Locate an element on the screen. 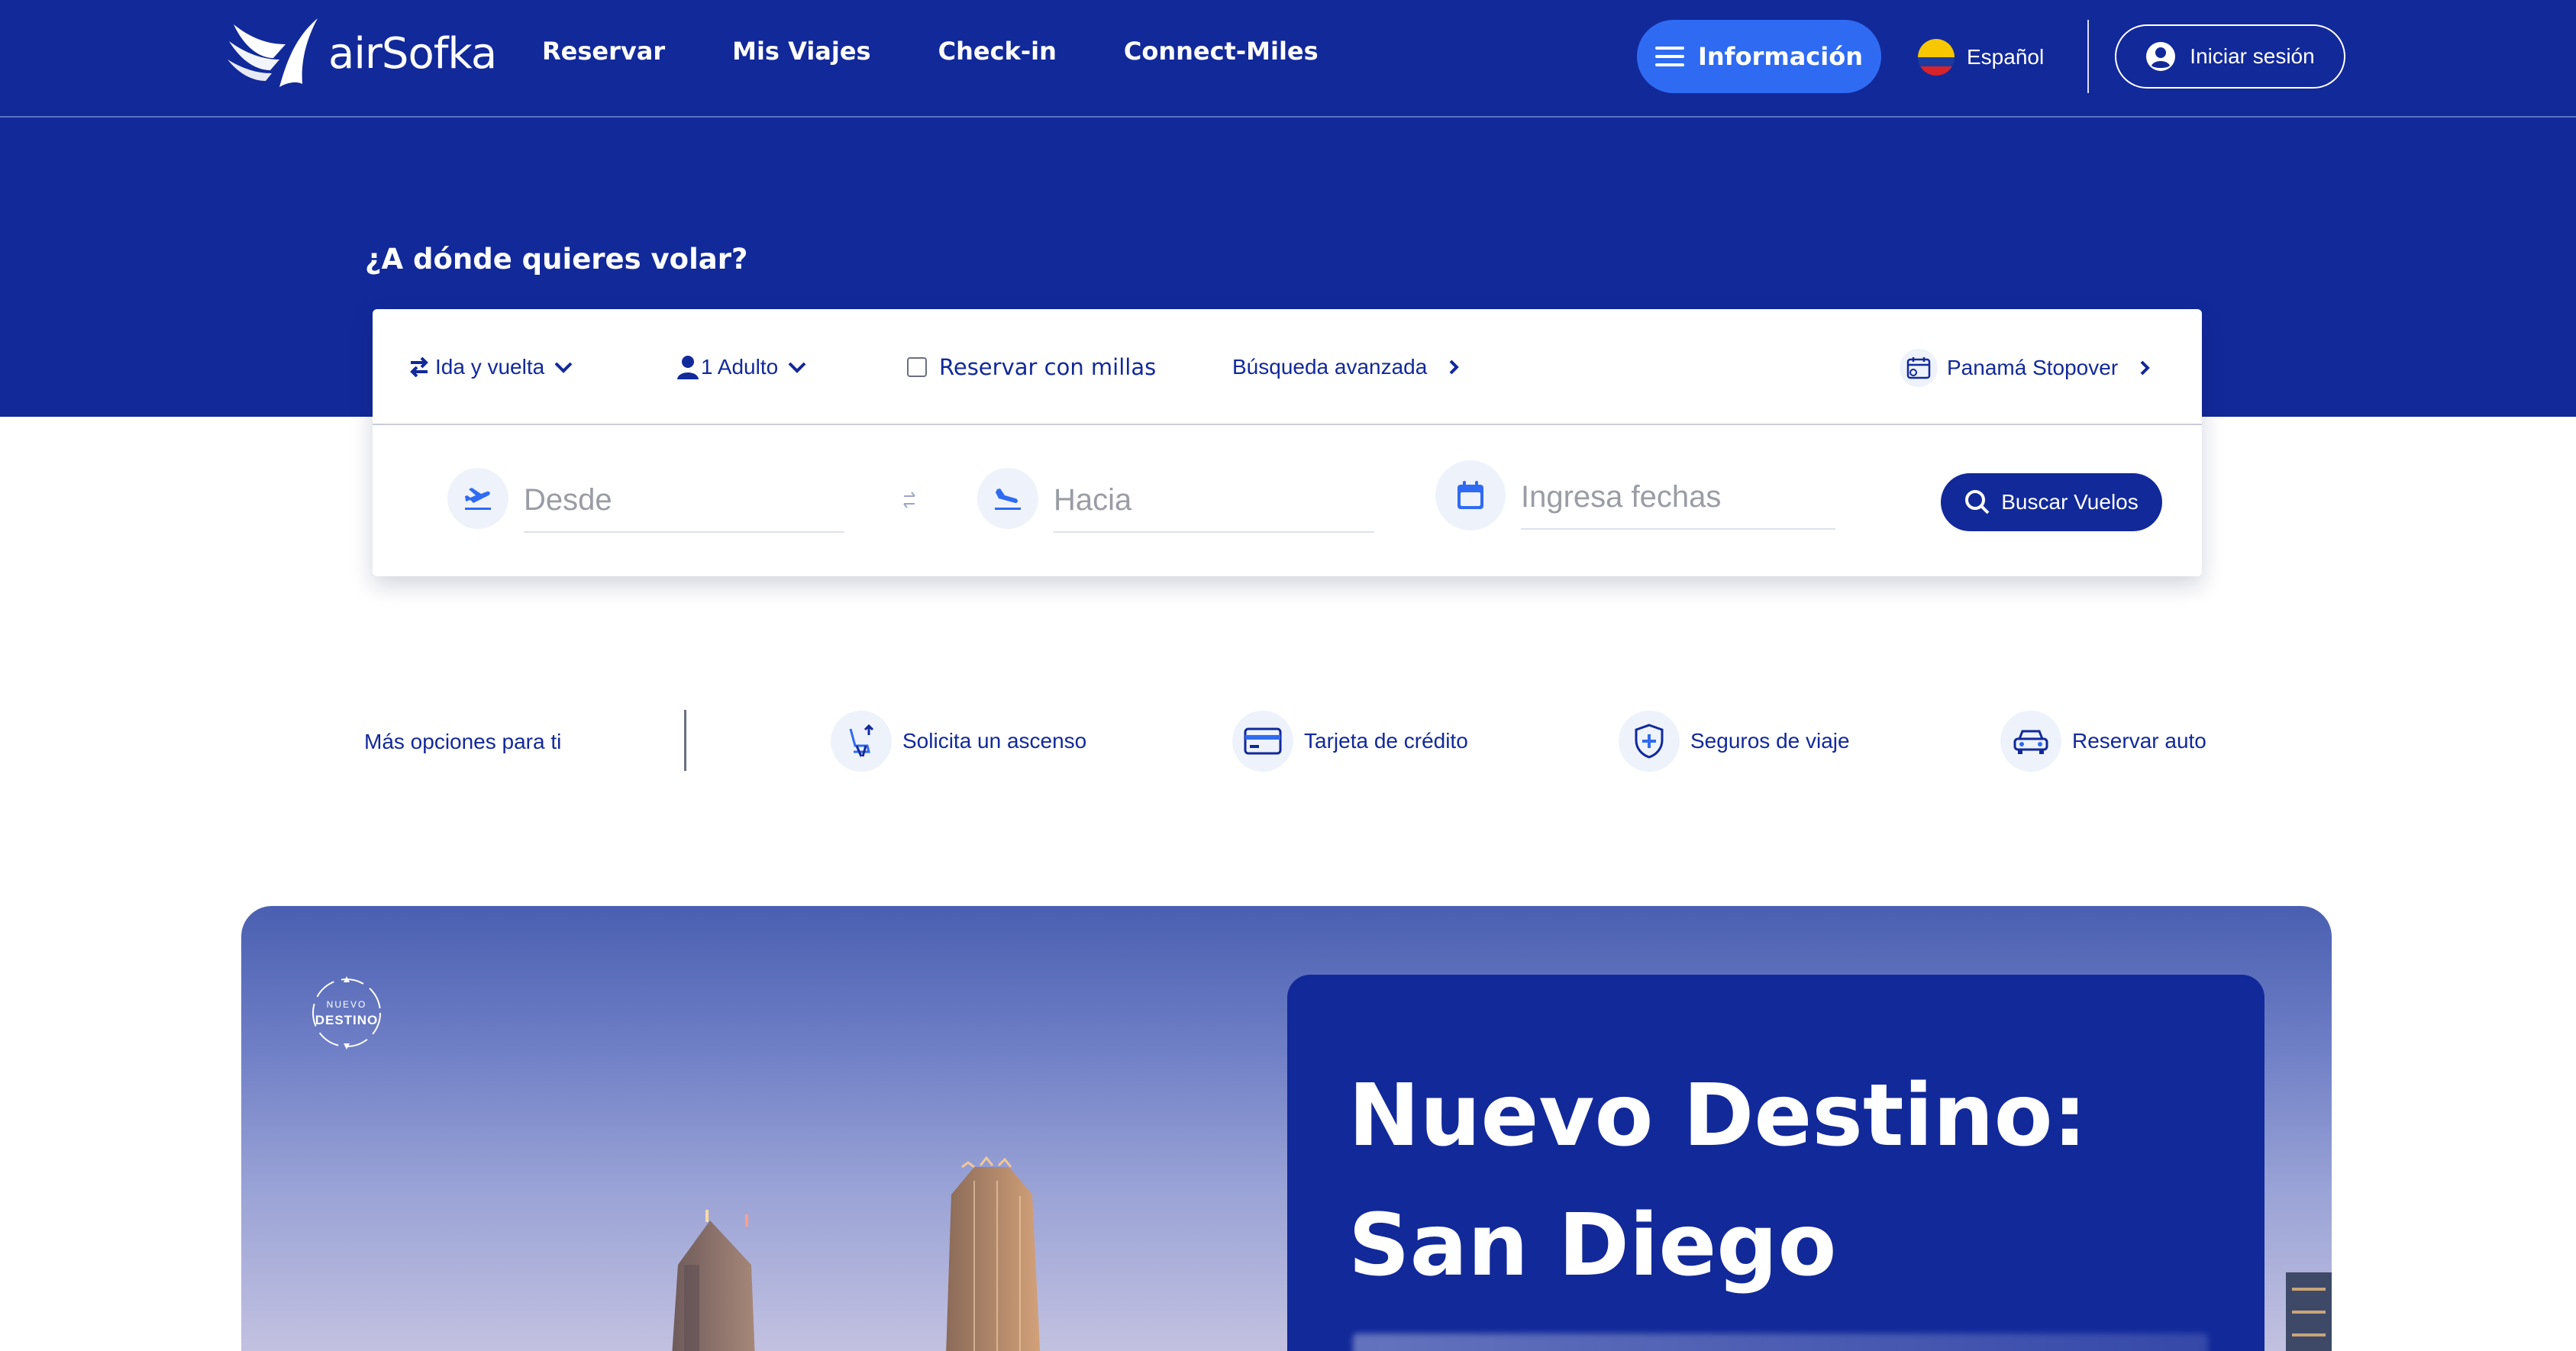 The width and height of the screenshot is (2576, 1351). search-flights-button: Buscar Vuelos is located at coordinates (2051, 502).